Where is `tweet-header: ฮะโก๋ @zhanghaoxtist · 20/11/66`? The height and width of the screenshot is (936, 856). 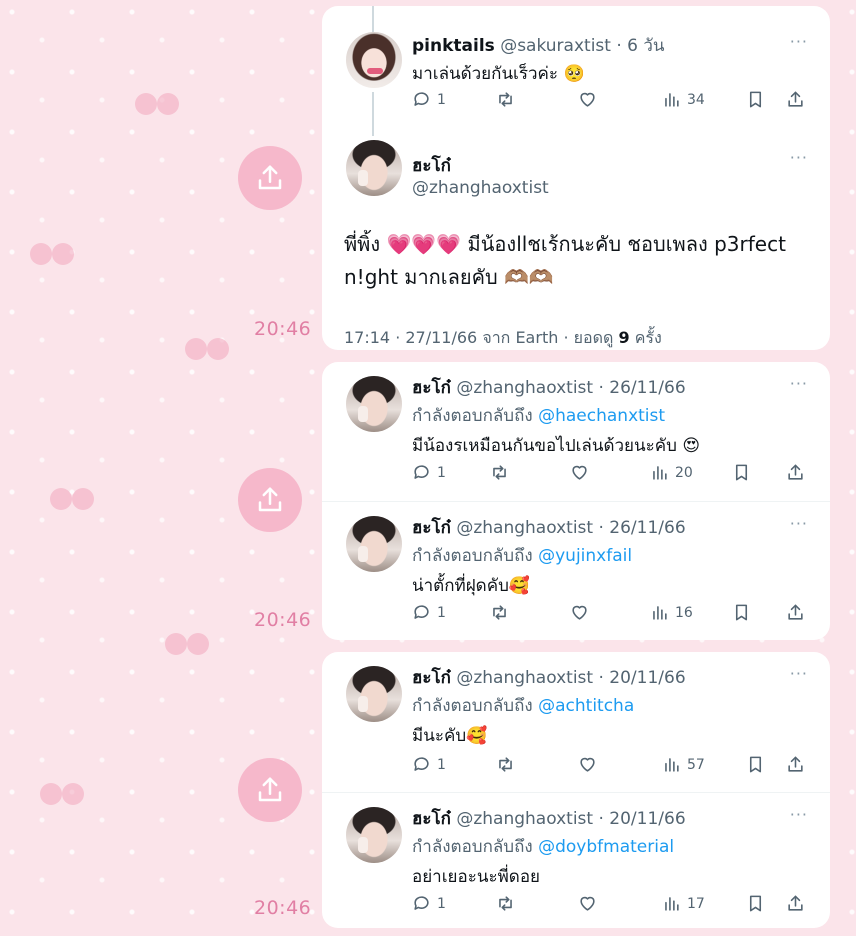
tweet-header: ฮะโก๋ @zhanghaoxtist · 20/11/66 is located at coordinates (549, 818).